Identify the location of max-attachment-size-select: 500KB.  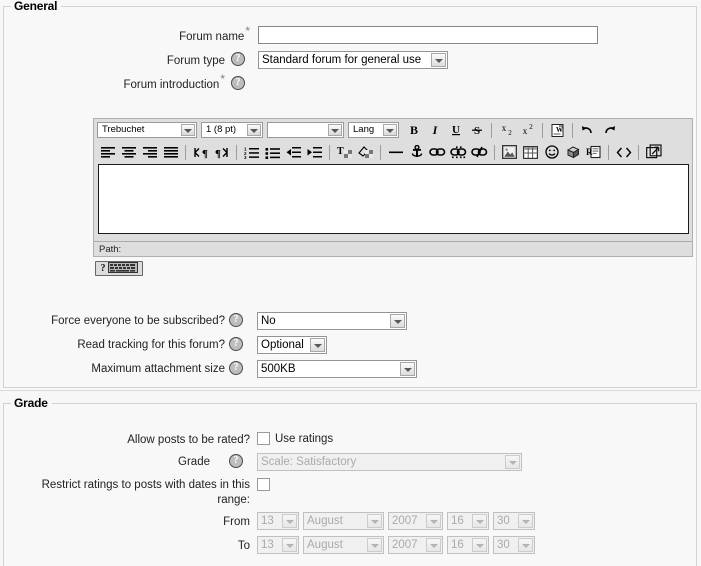
(337, 369).